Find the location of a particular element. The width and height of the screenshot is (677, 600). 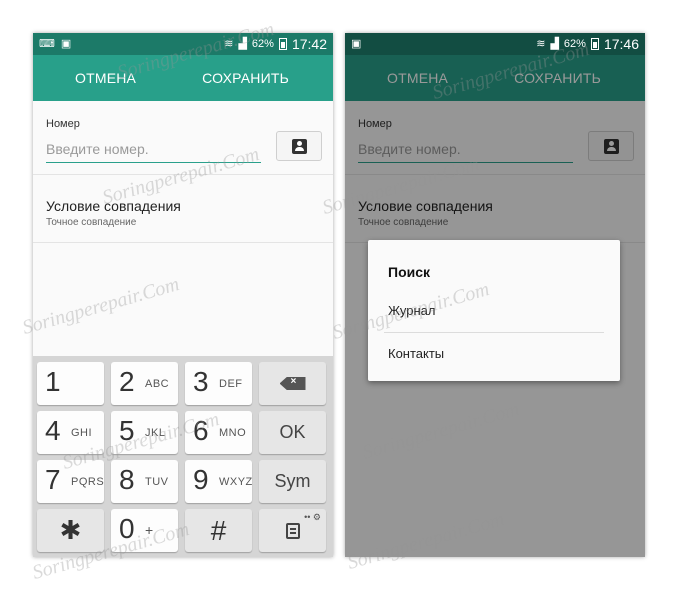

key-3: 3 DEF is located at coordinates (218, 383).